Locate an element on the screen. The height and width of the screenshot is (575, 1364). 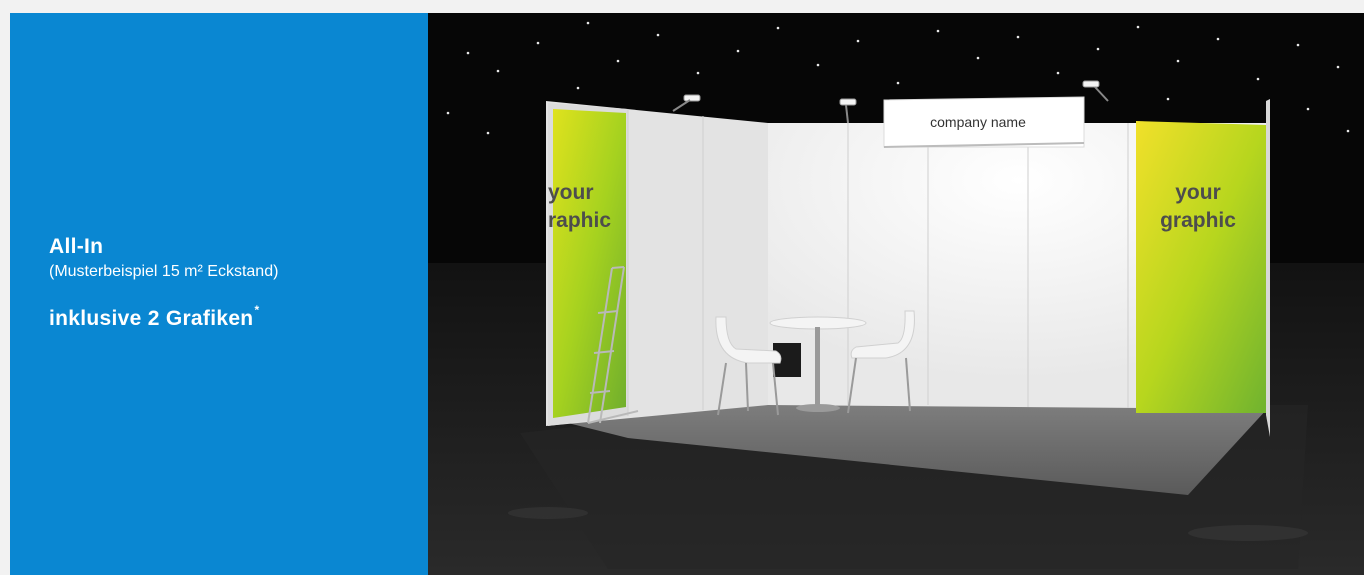
footnote-mark: * is located at coordinates (257, 310).